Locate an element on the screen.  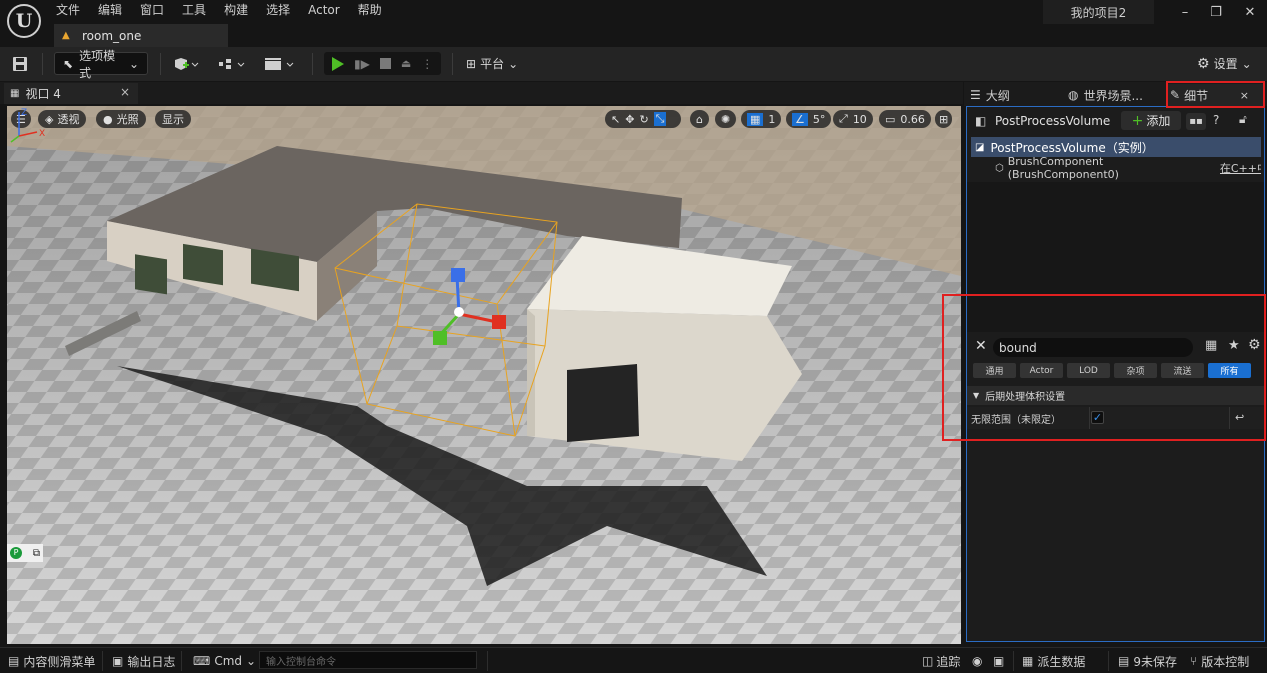
tree-row-child: ⬡ BrushComponent (BrushComponent0) 在C++中 is located at coordinates (1116, 168).